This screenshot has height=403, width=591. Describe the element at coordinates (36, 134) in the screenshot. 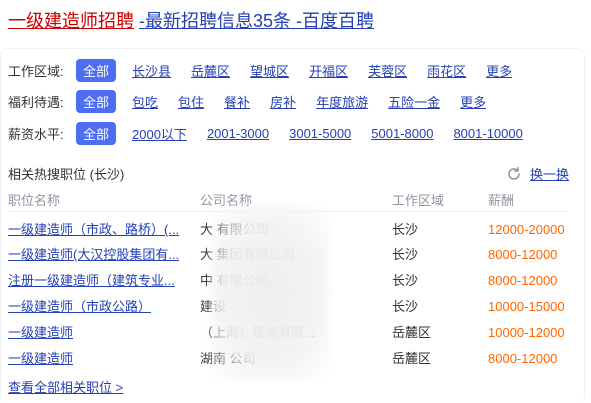

I see `filter-label-salary: 薪资水平:` at that location.